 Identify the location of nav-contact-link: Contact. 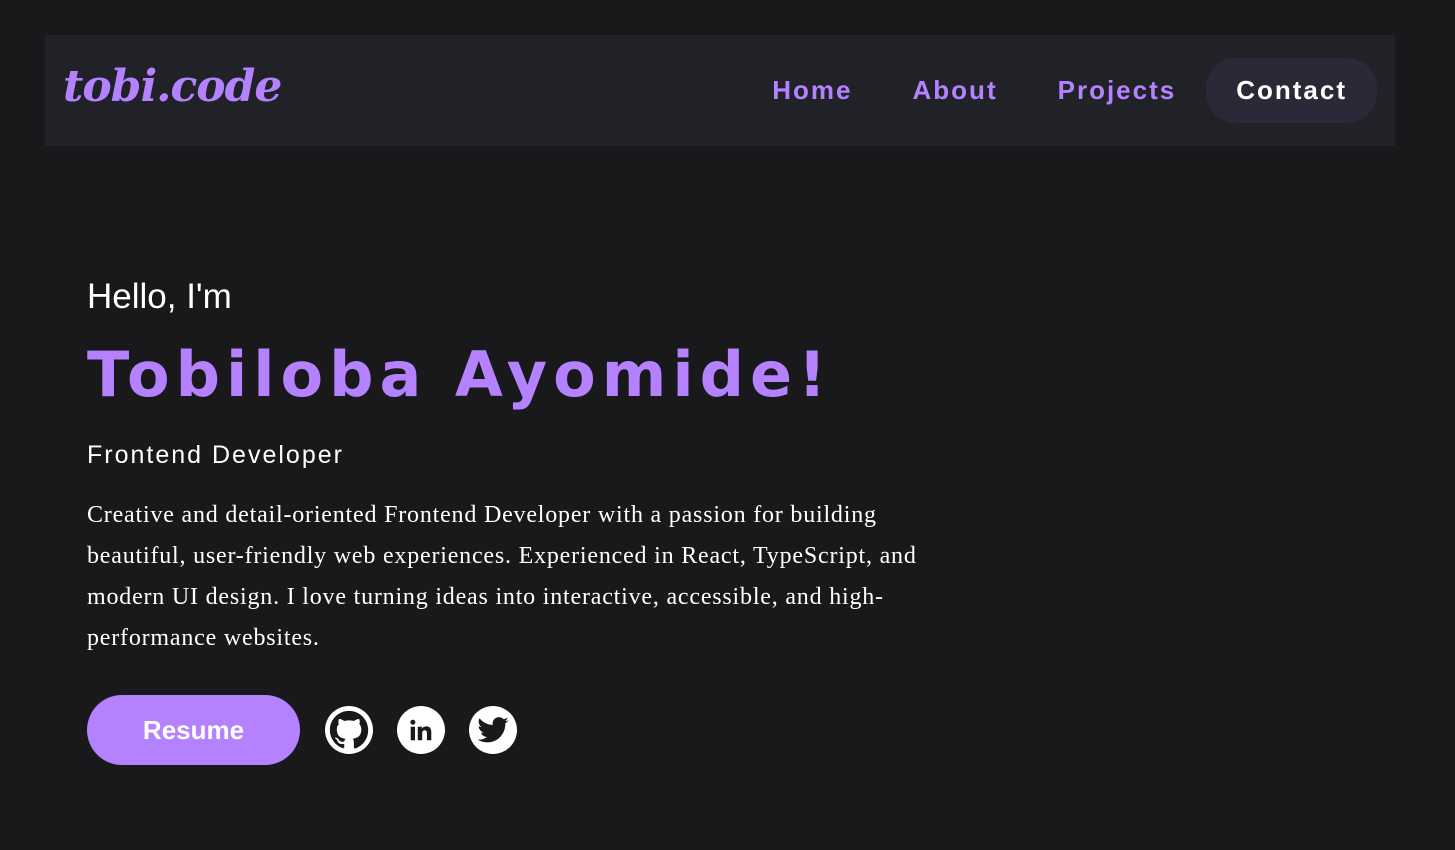
(1291, 90).